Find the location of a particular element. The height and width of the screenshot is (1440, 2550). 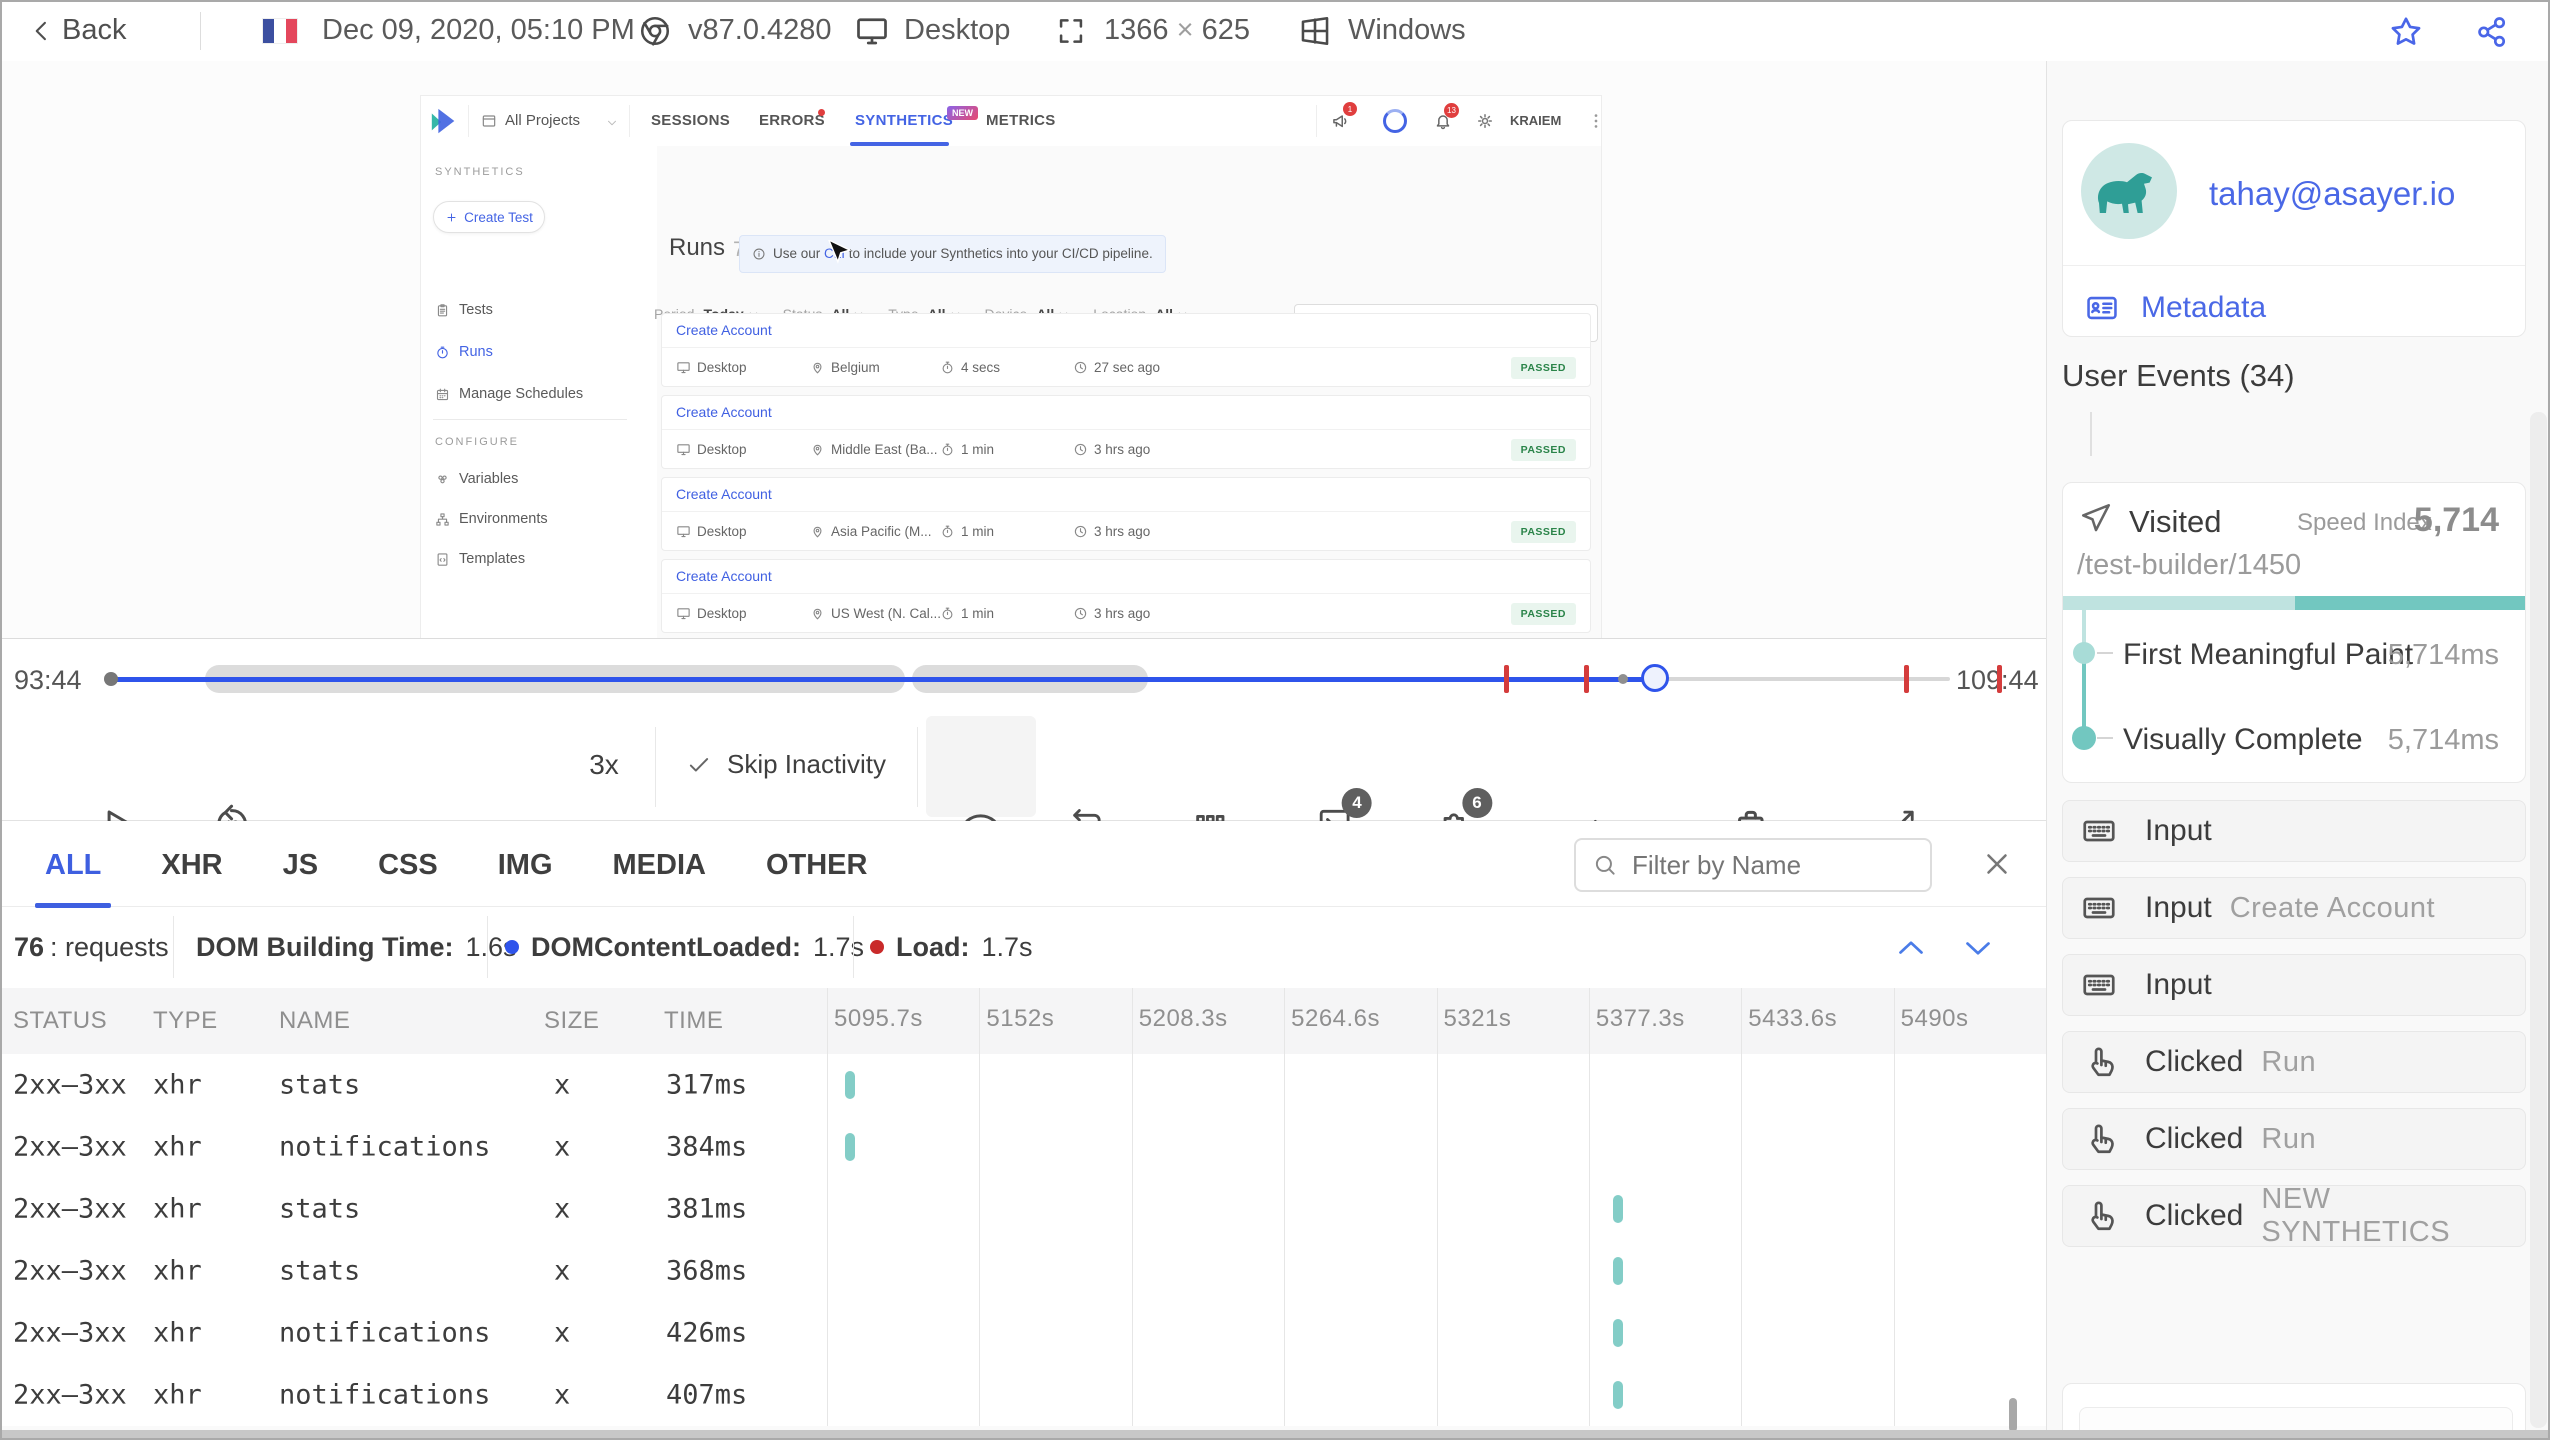

run-location: Belgium is located at coordinates (875, 367).